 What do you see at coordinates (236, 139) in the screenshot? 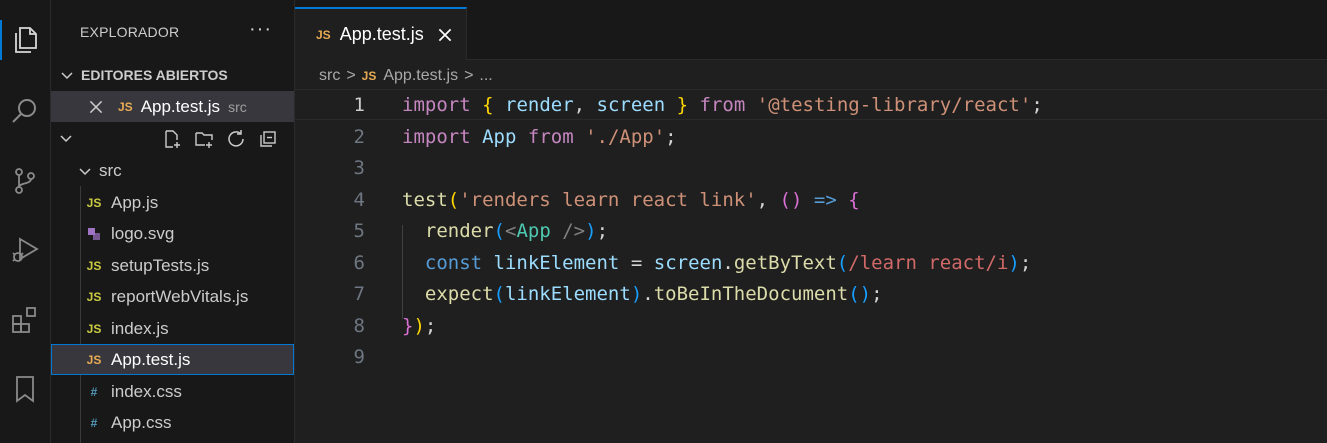
I see `refresh-icon` at bounding box center [236, 139].